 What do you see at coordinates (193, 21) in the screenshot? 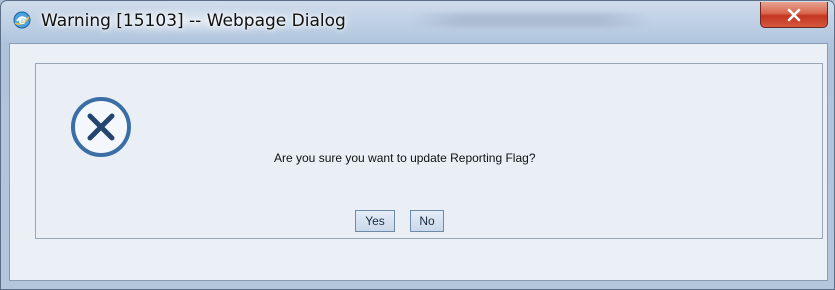
I see `window-title: Warning [15103] -- Webpage Dialog` at bounding box center [193, 21].